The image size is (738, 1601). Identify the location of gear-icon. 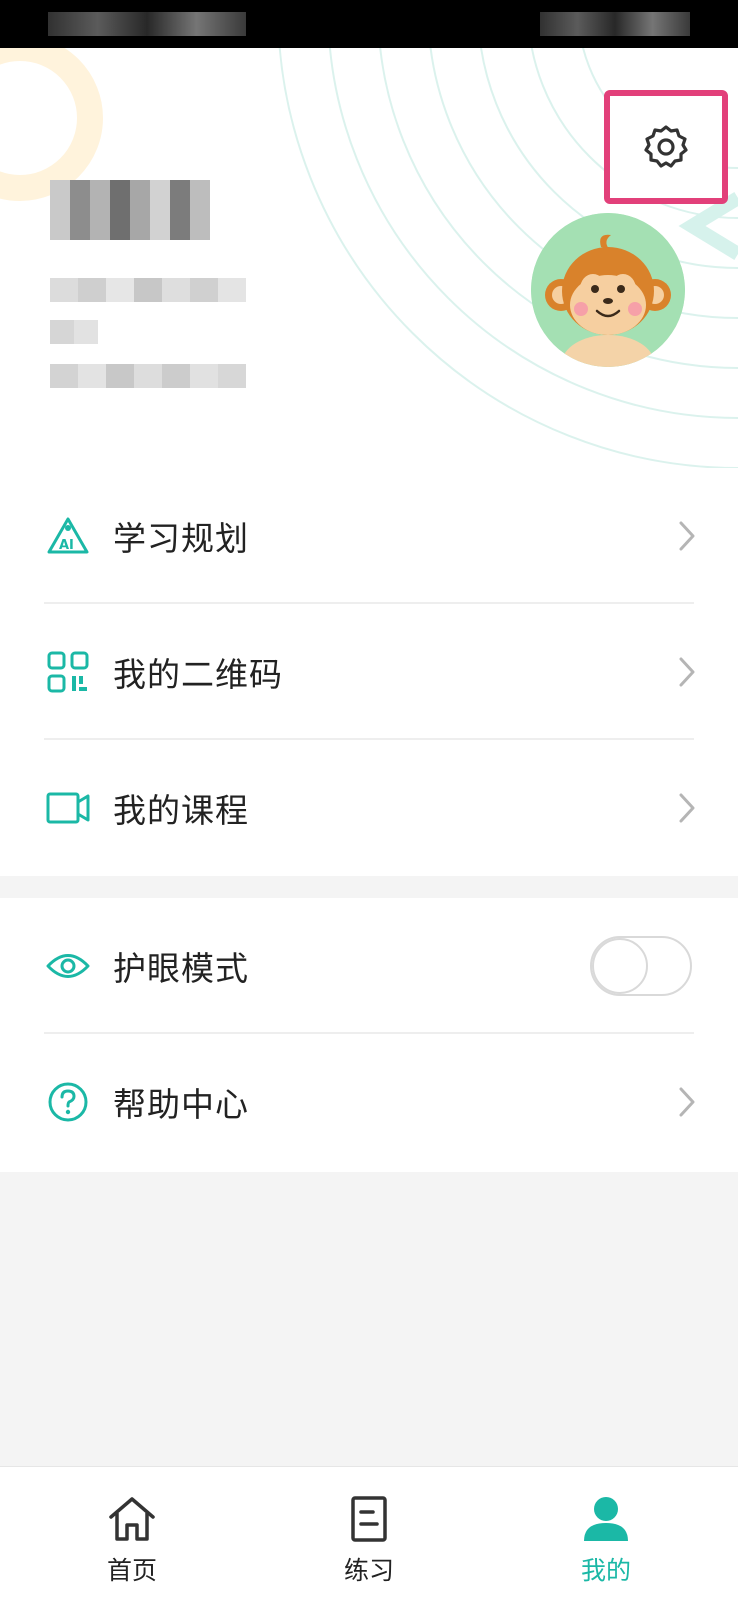
(666, 146).